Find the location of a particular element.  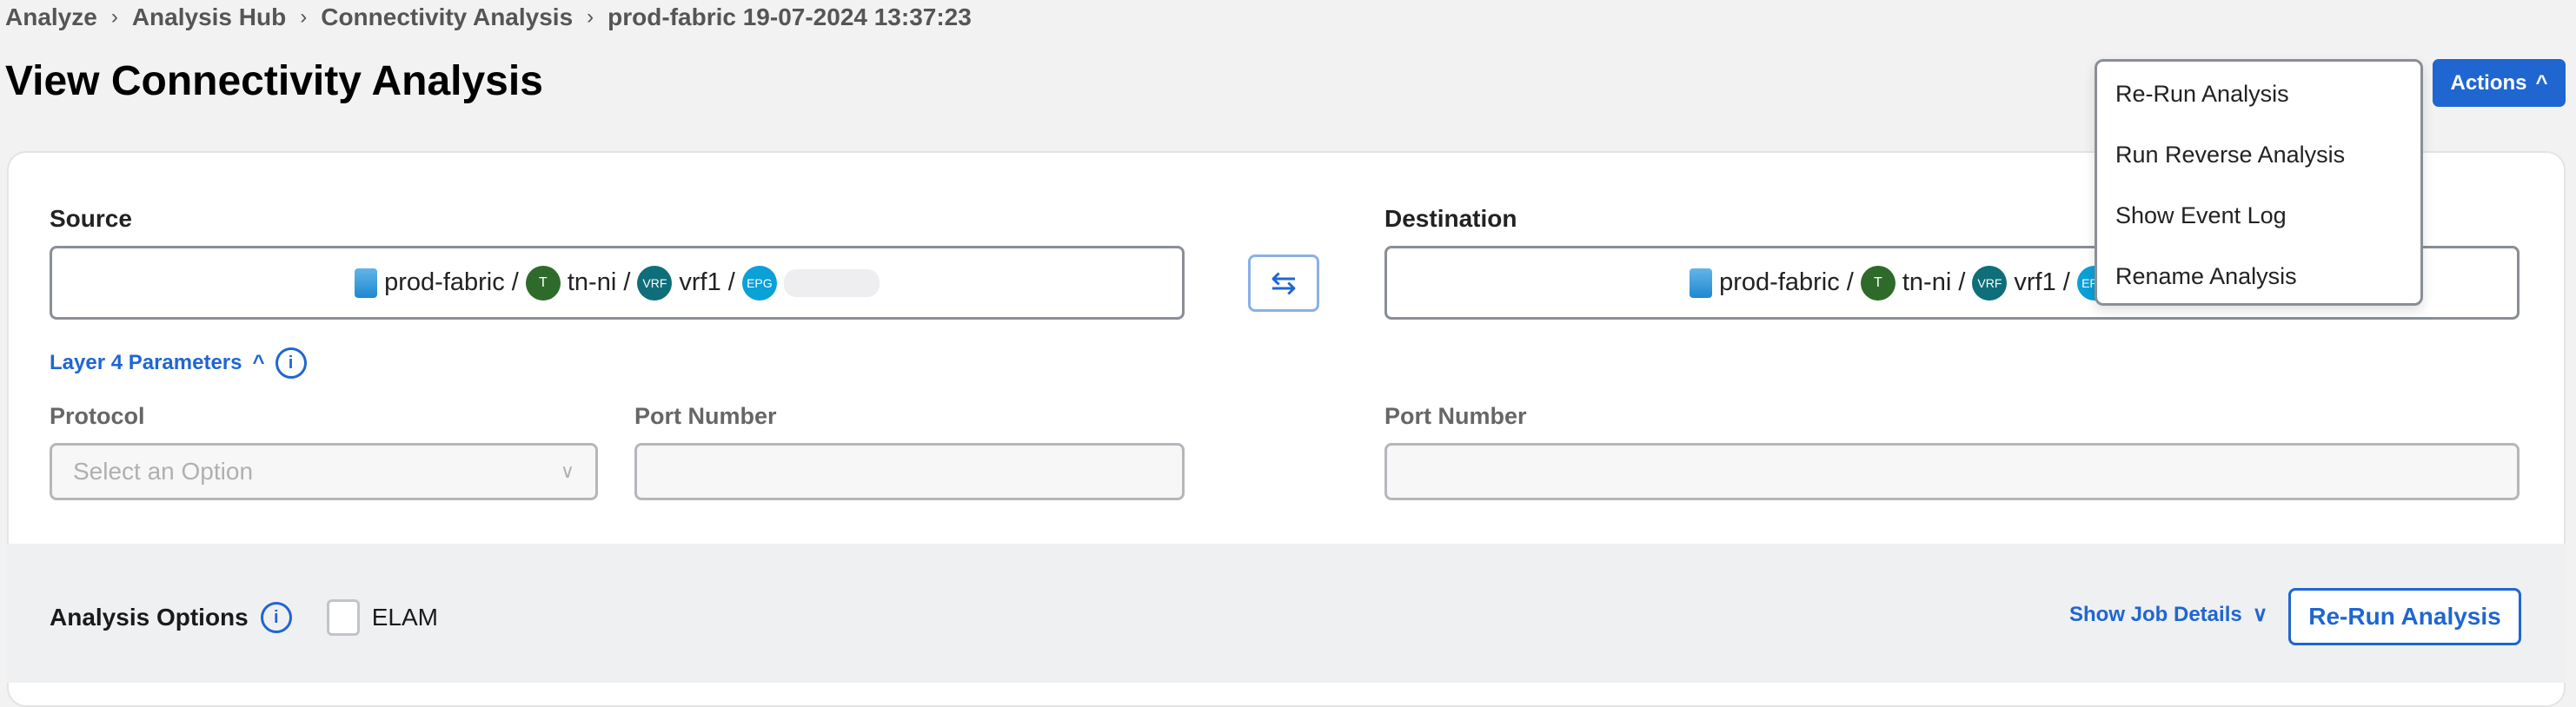

show-job-details-link: Show Job Details ∨ is located at coordinates (2168, 614).